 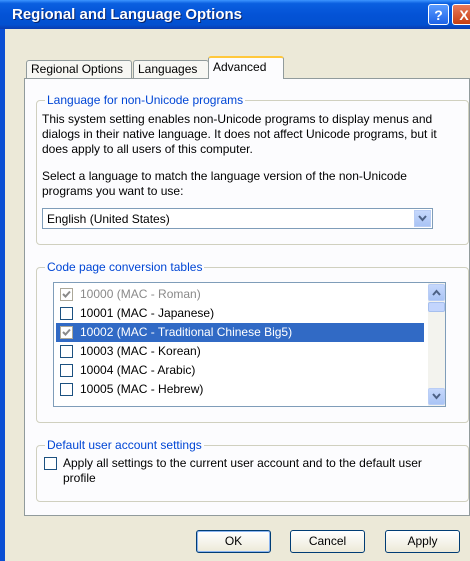 I want to click on close-icon: X, so click(x=464, y=15).